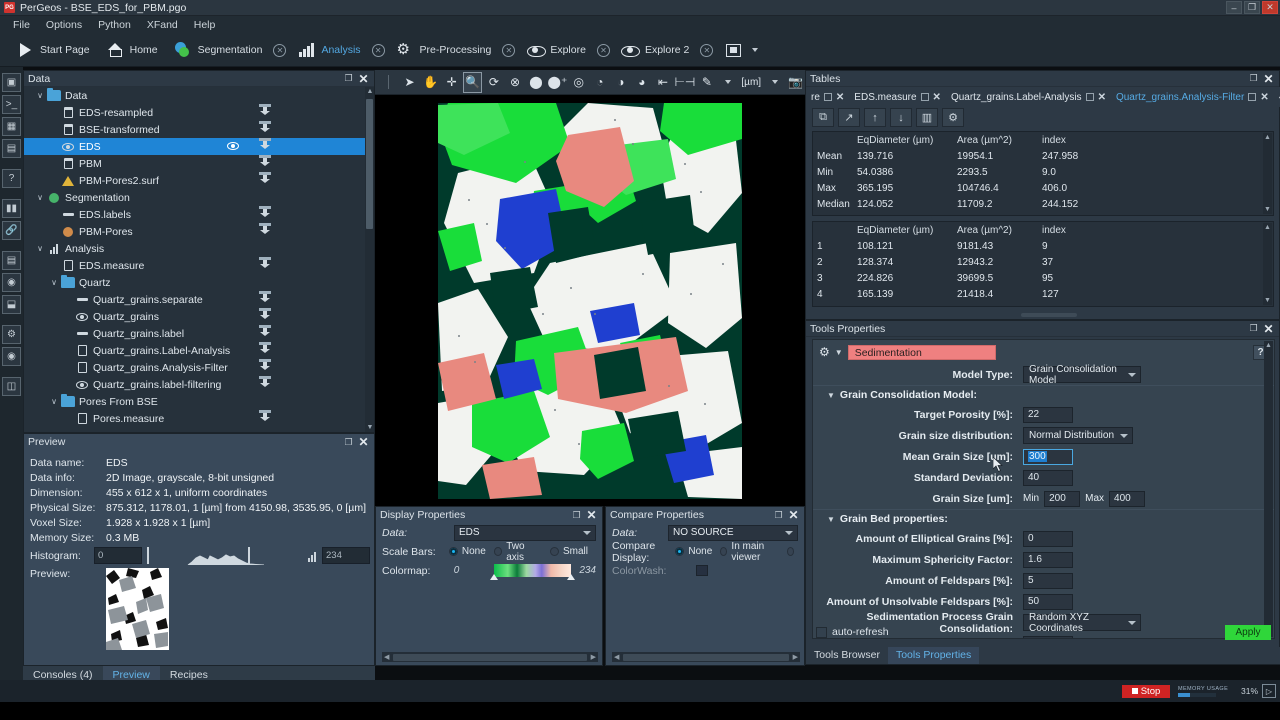 The image size is (1280, 720). What do you see at coordinates (493, 82) in the screenshot?
I see `rotate-icon: ⟳` at bounding box center [493, 82].